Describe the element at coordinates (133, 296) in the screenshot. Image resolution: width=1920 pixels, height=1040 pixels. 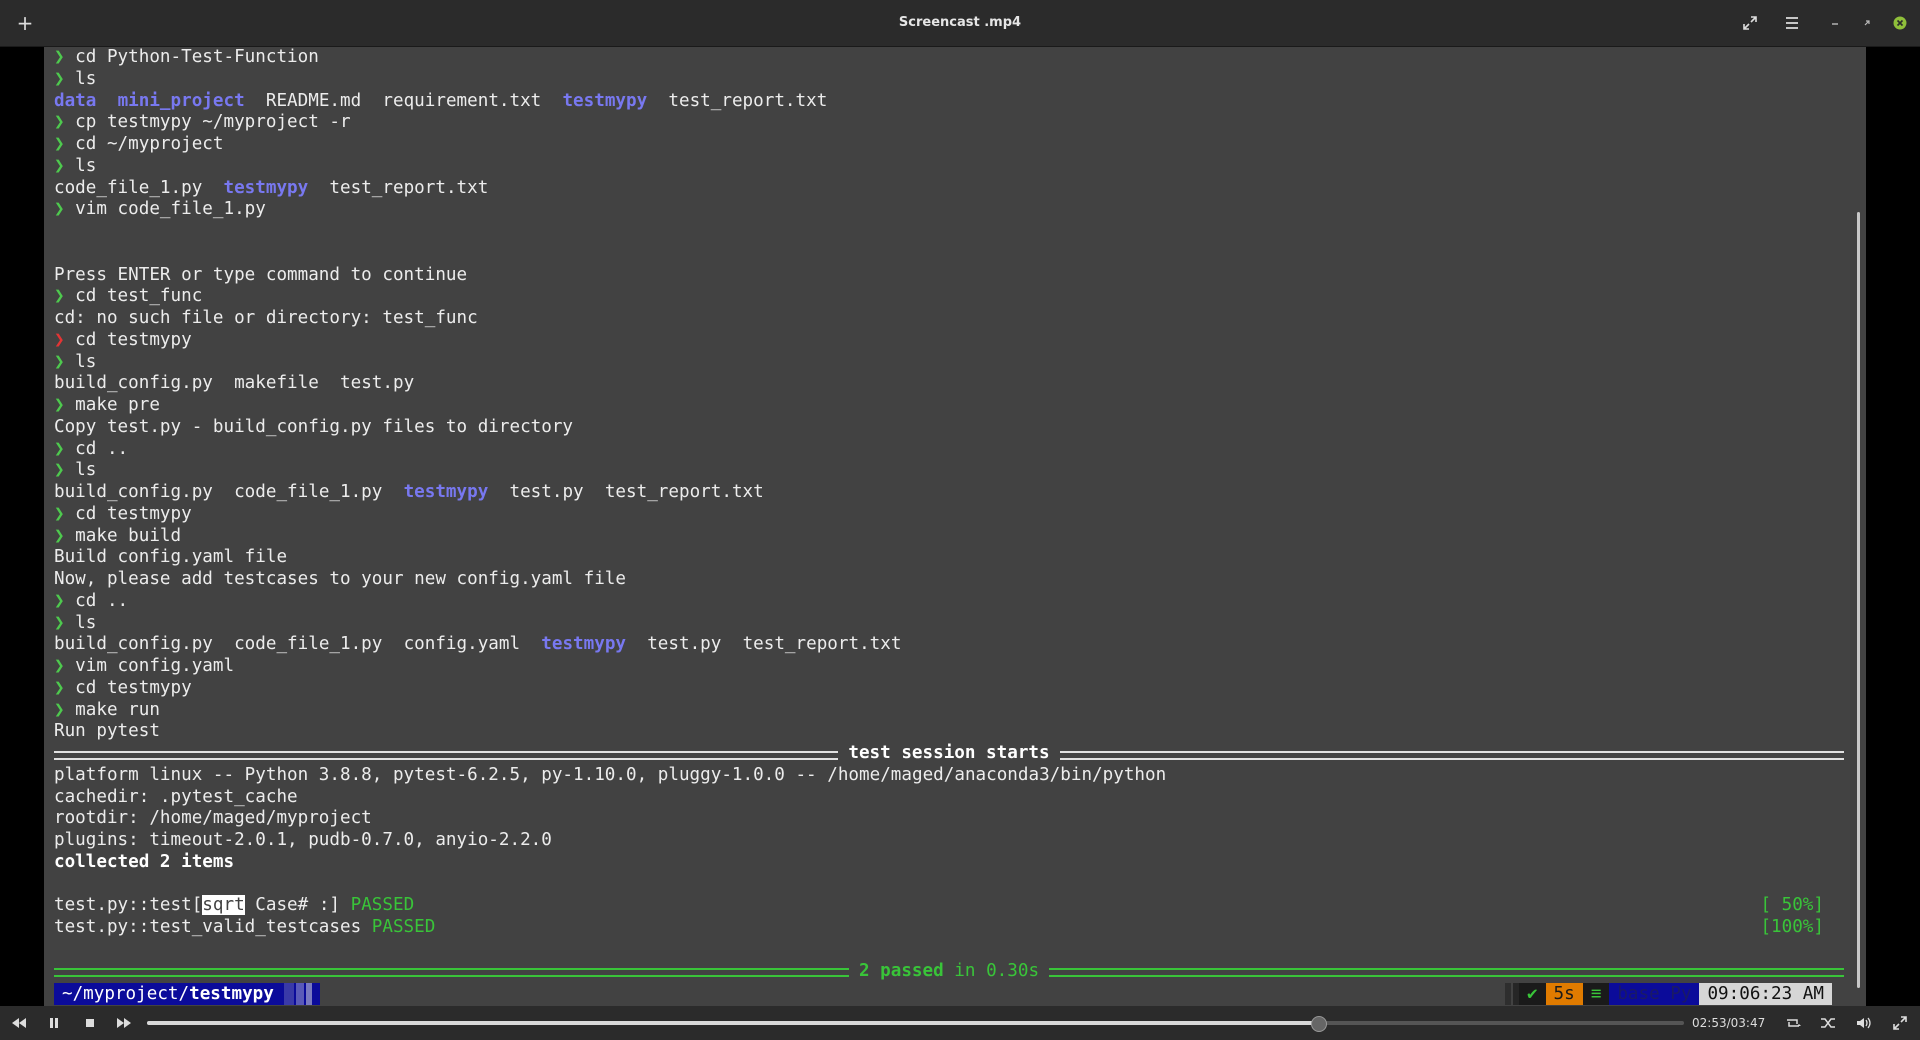
I see `line-text: cd test_func` at that location.